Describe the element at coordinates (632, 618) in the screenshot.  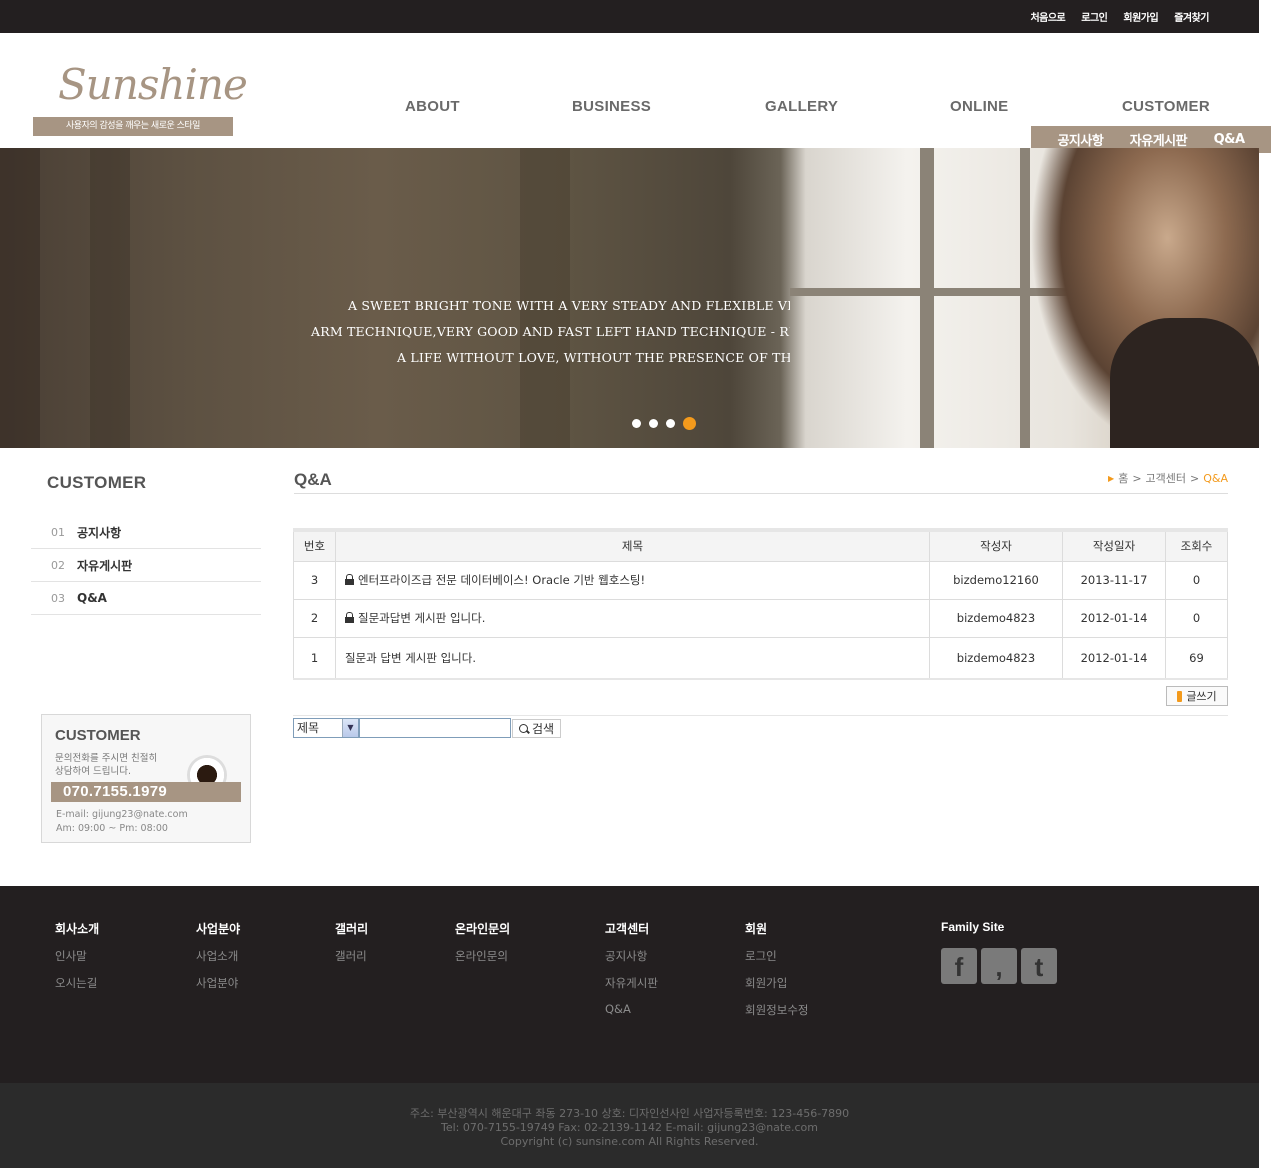
I see `row-subject-link: 질문과답변 게시판 입니다.` at that location.